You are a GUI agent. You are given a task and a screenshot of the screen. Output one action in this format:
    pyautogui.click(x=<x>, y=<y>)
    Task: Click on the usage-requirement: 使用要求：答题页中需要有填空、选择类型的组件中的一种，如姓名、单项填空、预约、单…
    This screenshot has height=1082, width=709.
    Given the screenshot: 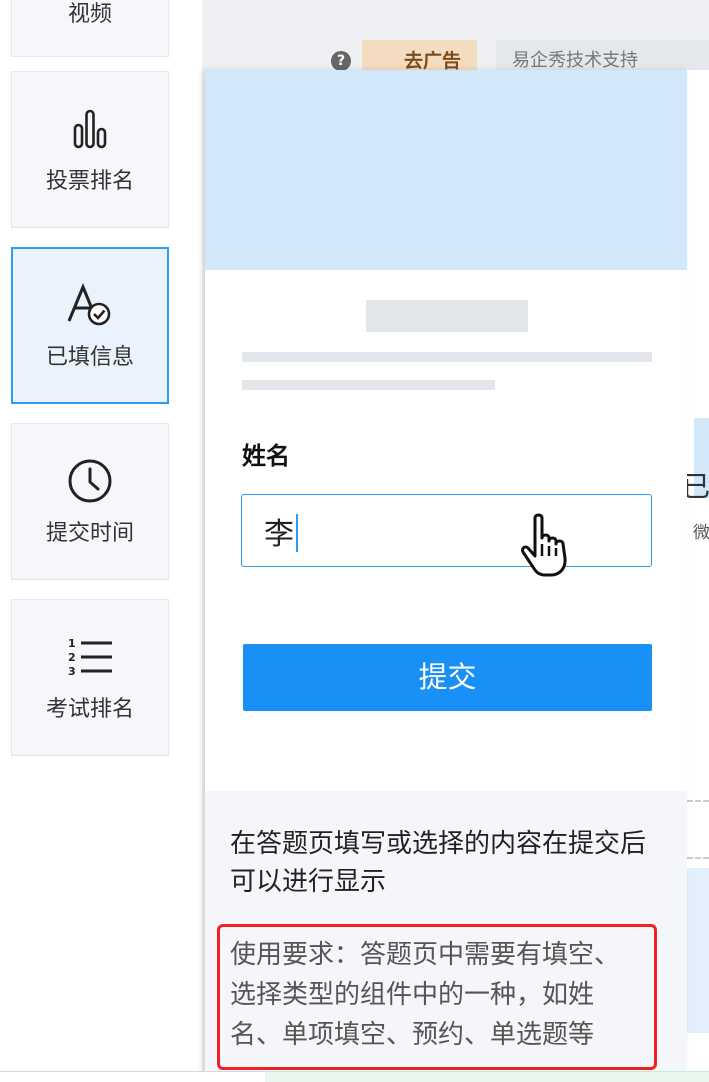 What is the action you would take?
    pyautogui.click(x=437, y=997)
    